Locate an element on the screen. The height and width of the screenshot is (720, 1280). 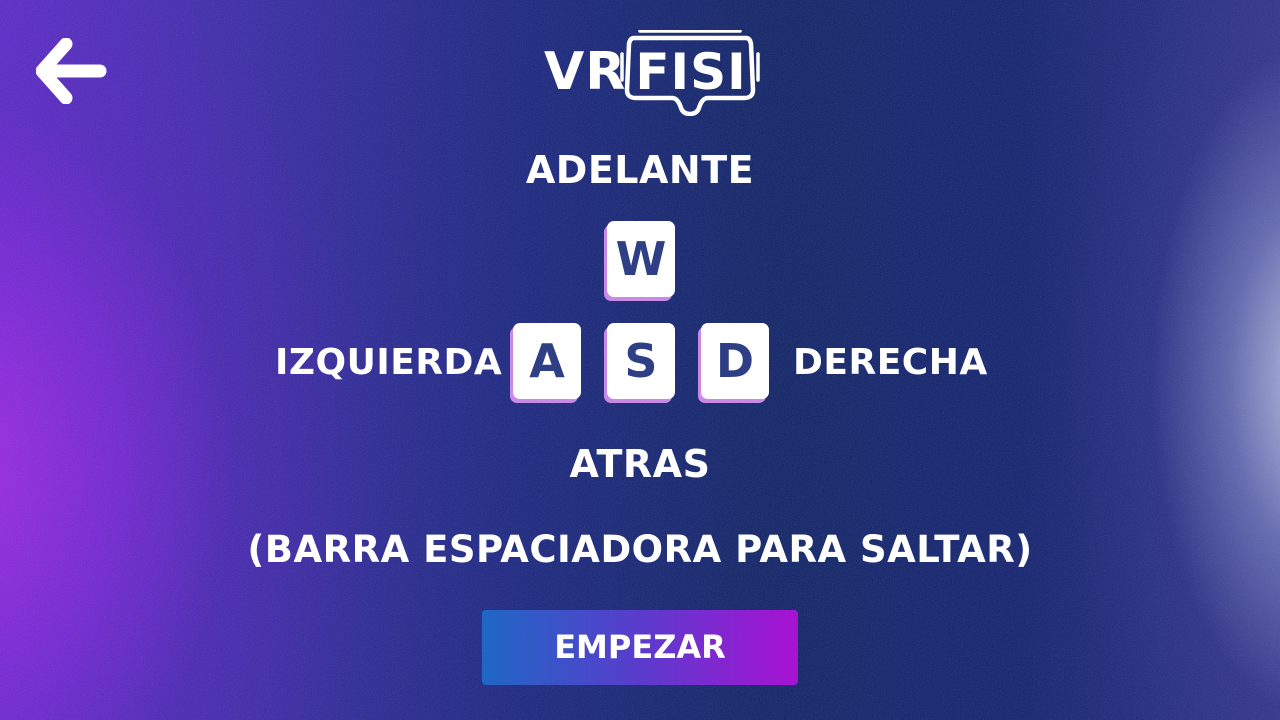
app-logo: VR FISI is located at coordinates (650, 73).